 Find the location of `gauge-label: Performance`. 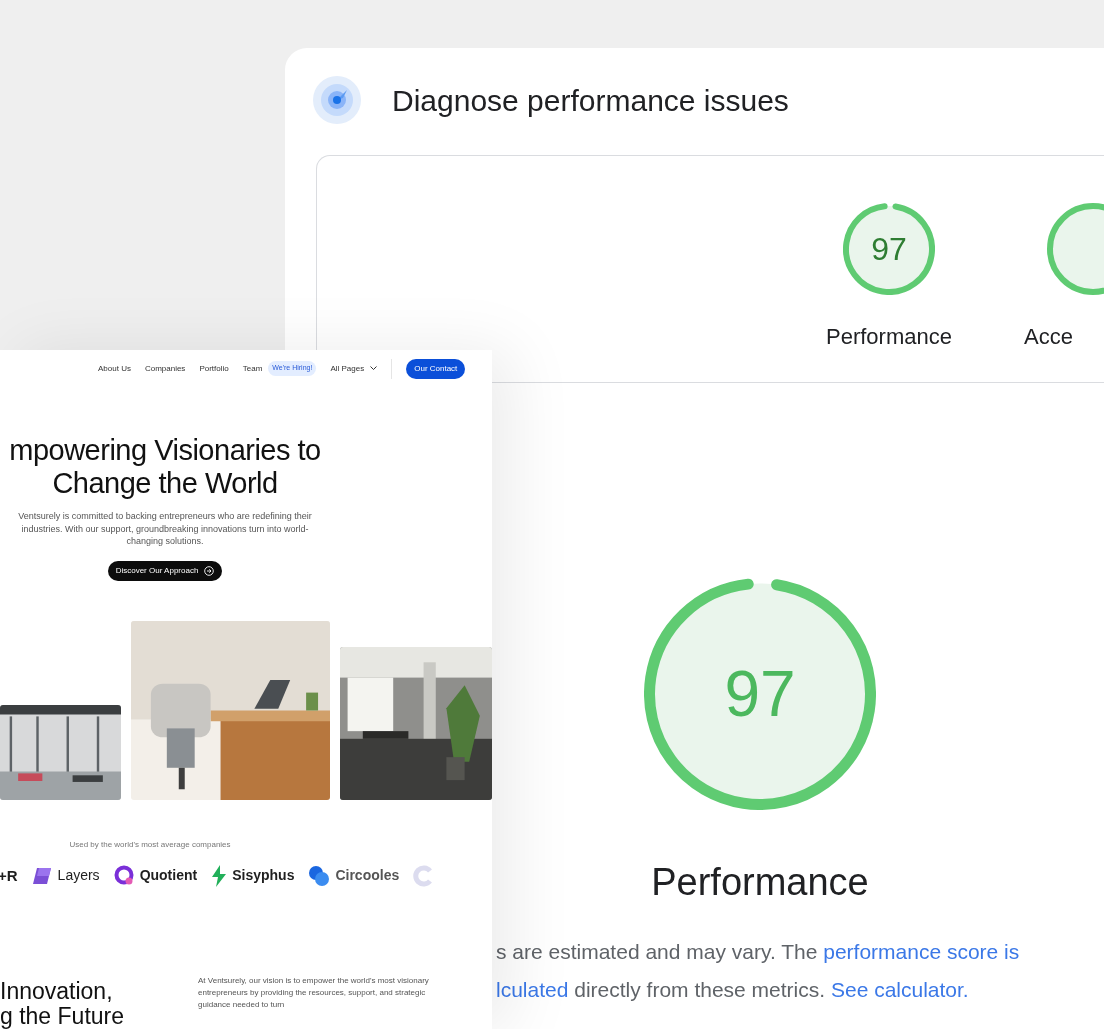

gauge-label: Performance is located at coordinates (760, 882).